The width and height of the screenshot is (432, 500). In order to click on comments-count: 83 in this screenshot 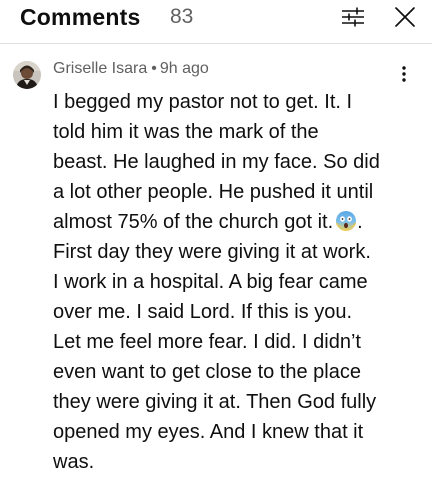, I will do `click(182, 16)`.